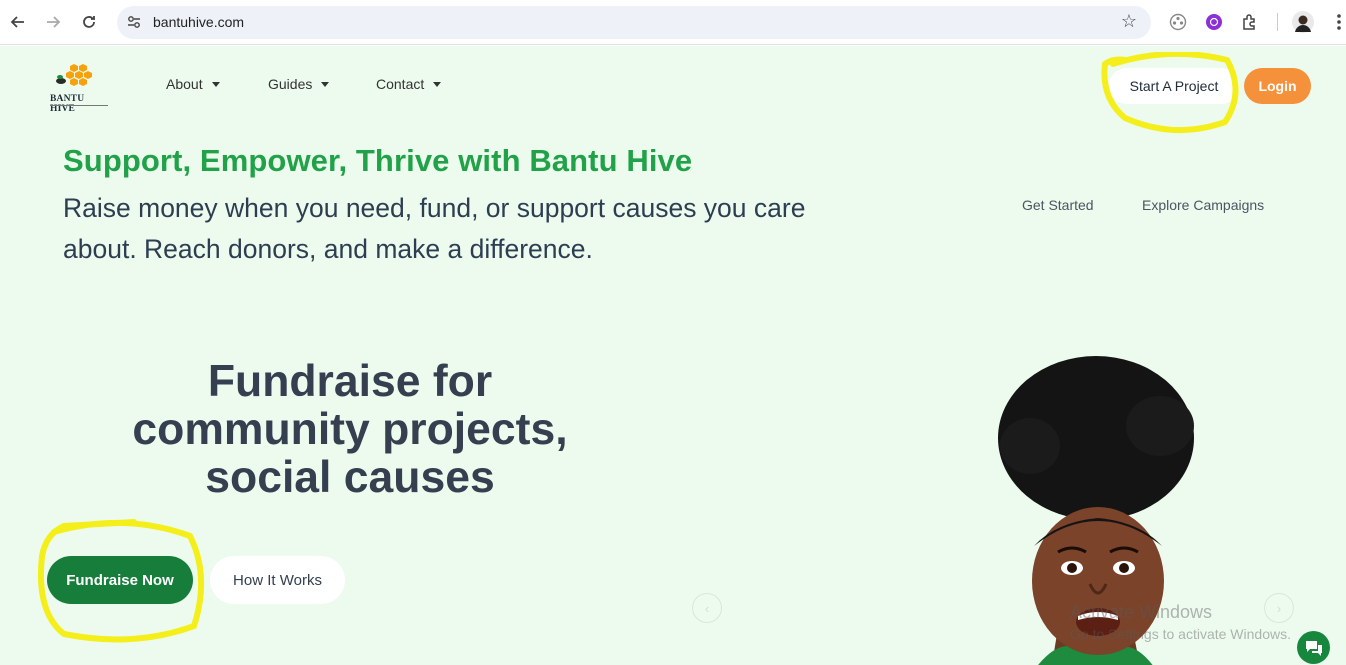  I want to click on hero-title-line: community projects,, so click(350, 429).